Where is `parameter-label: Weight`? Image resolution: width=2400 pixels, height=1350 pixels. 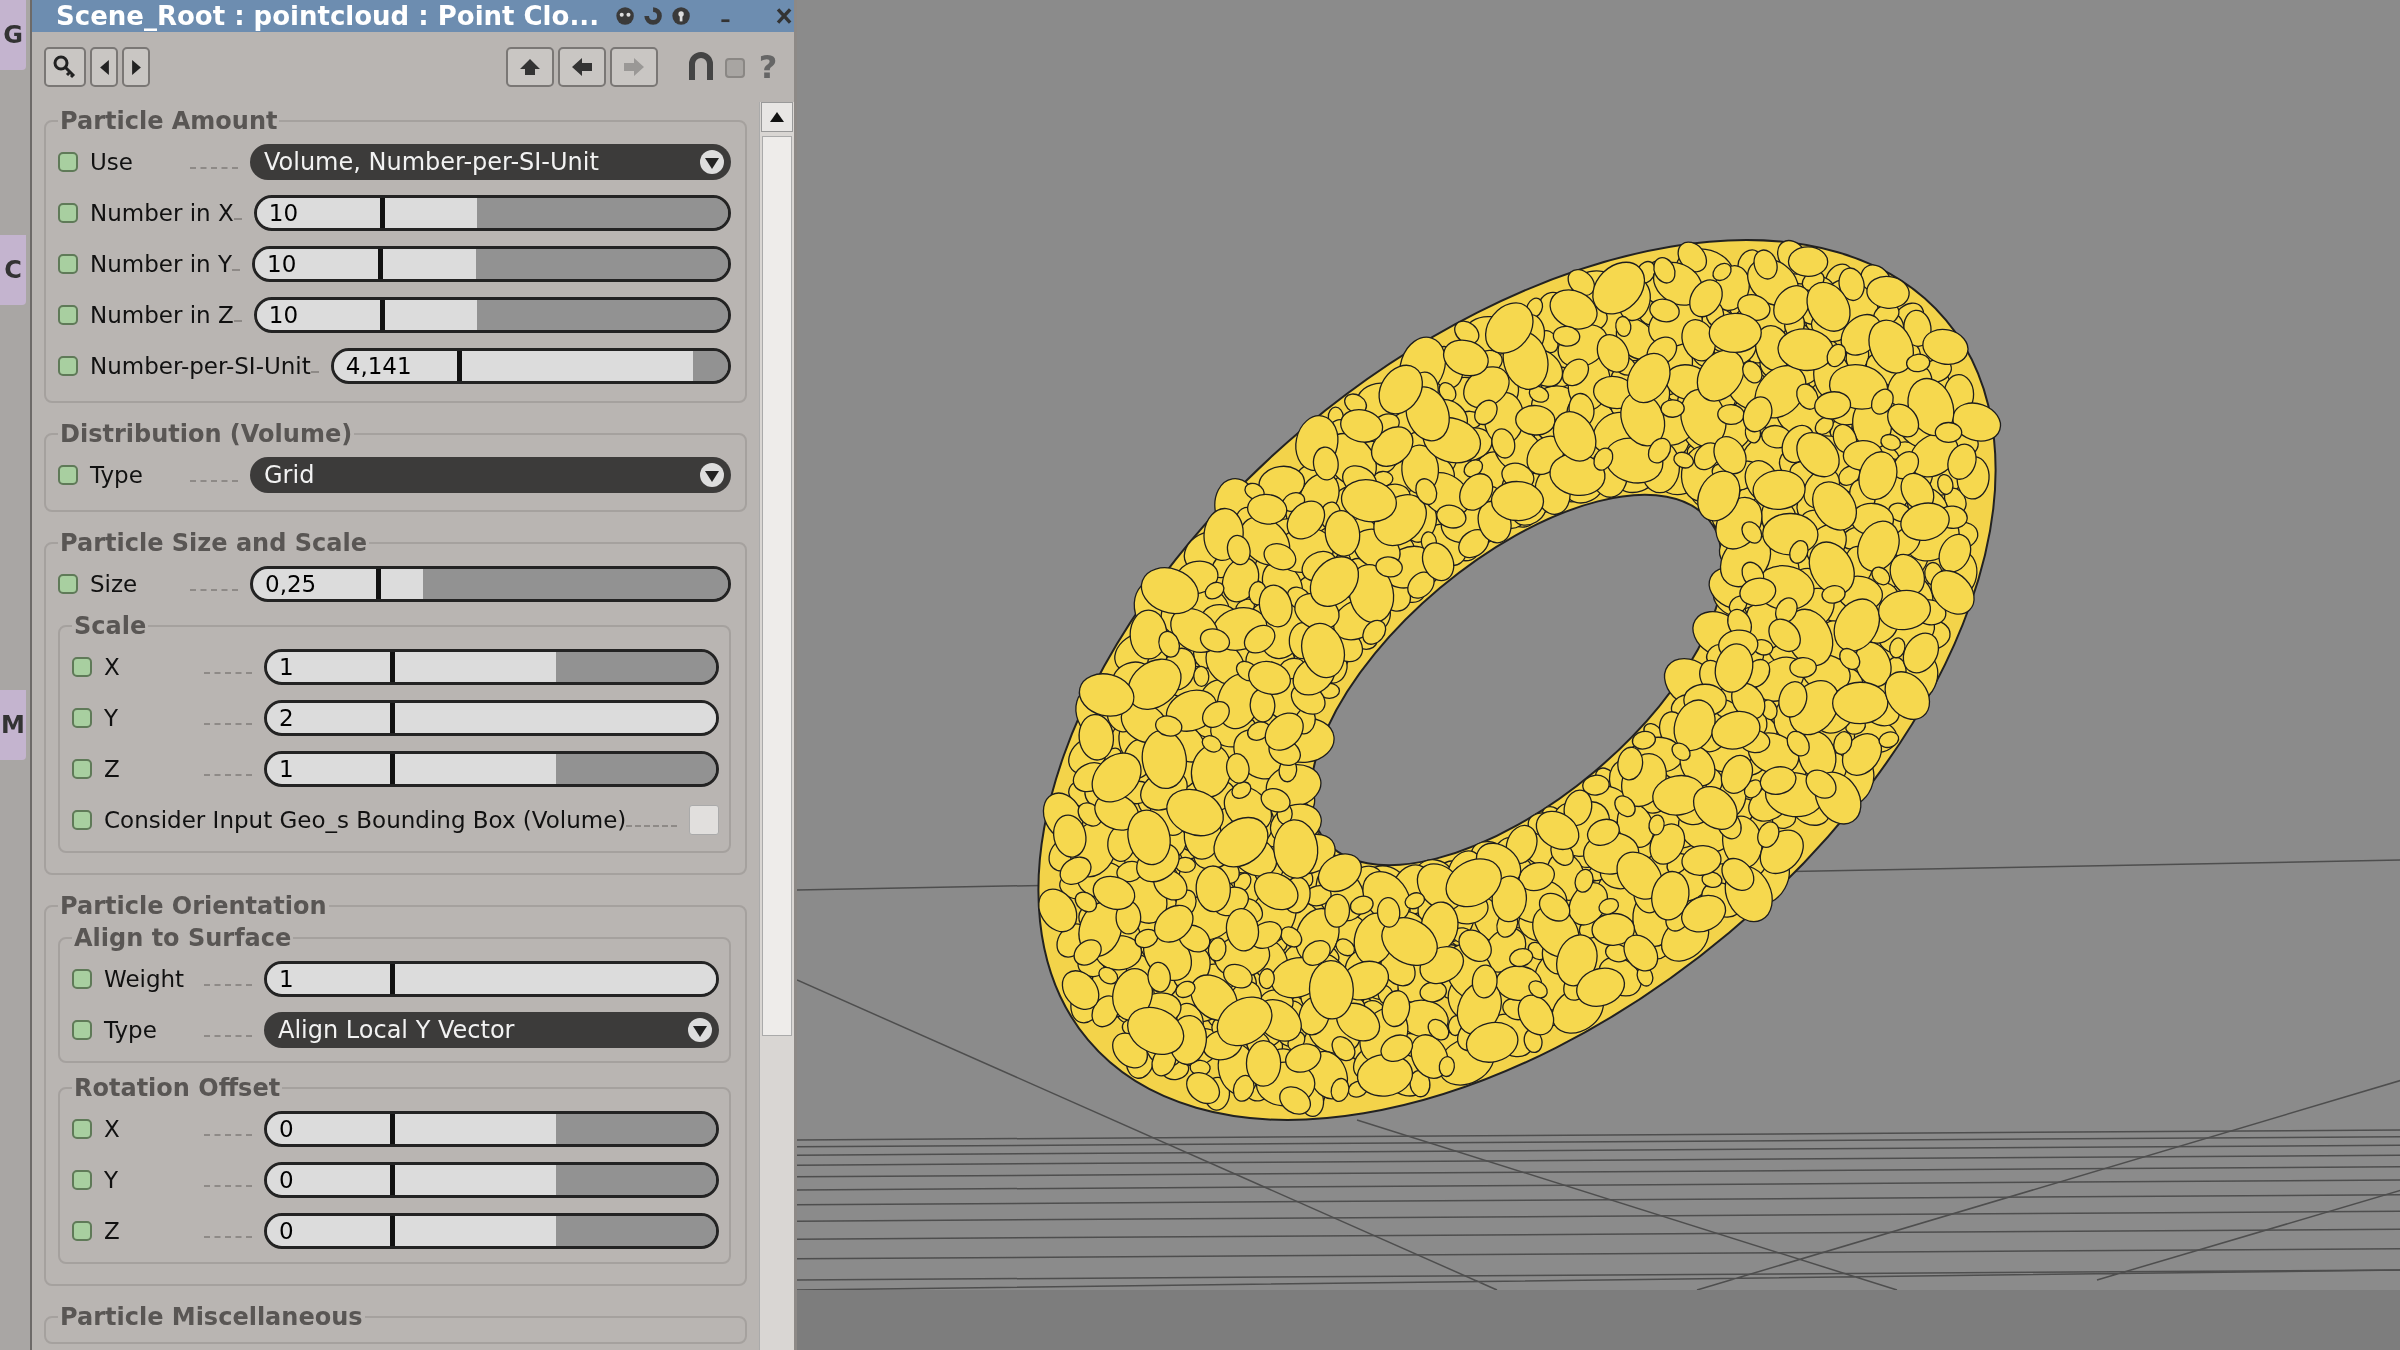 parameter-label: Weight is located at coordinates (145, 978).